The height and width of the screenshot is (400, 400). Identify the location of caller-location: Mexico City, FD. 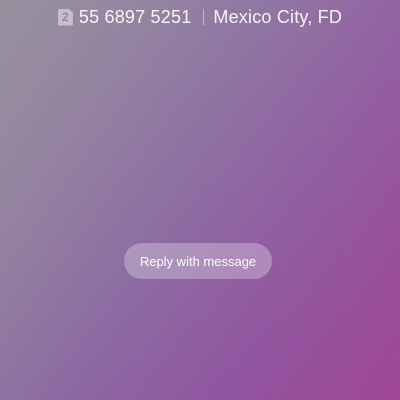
(278, 16).